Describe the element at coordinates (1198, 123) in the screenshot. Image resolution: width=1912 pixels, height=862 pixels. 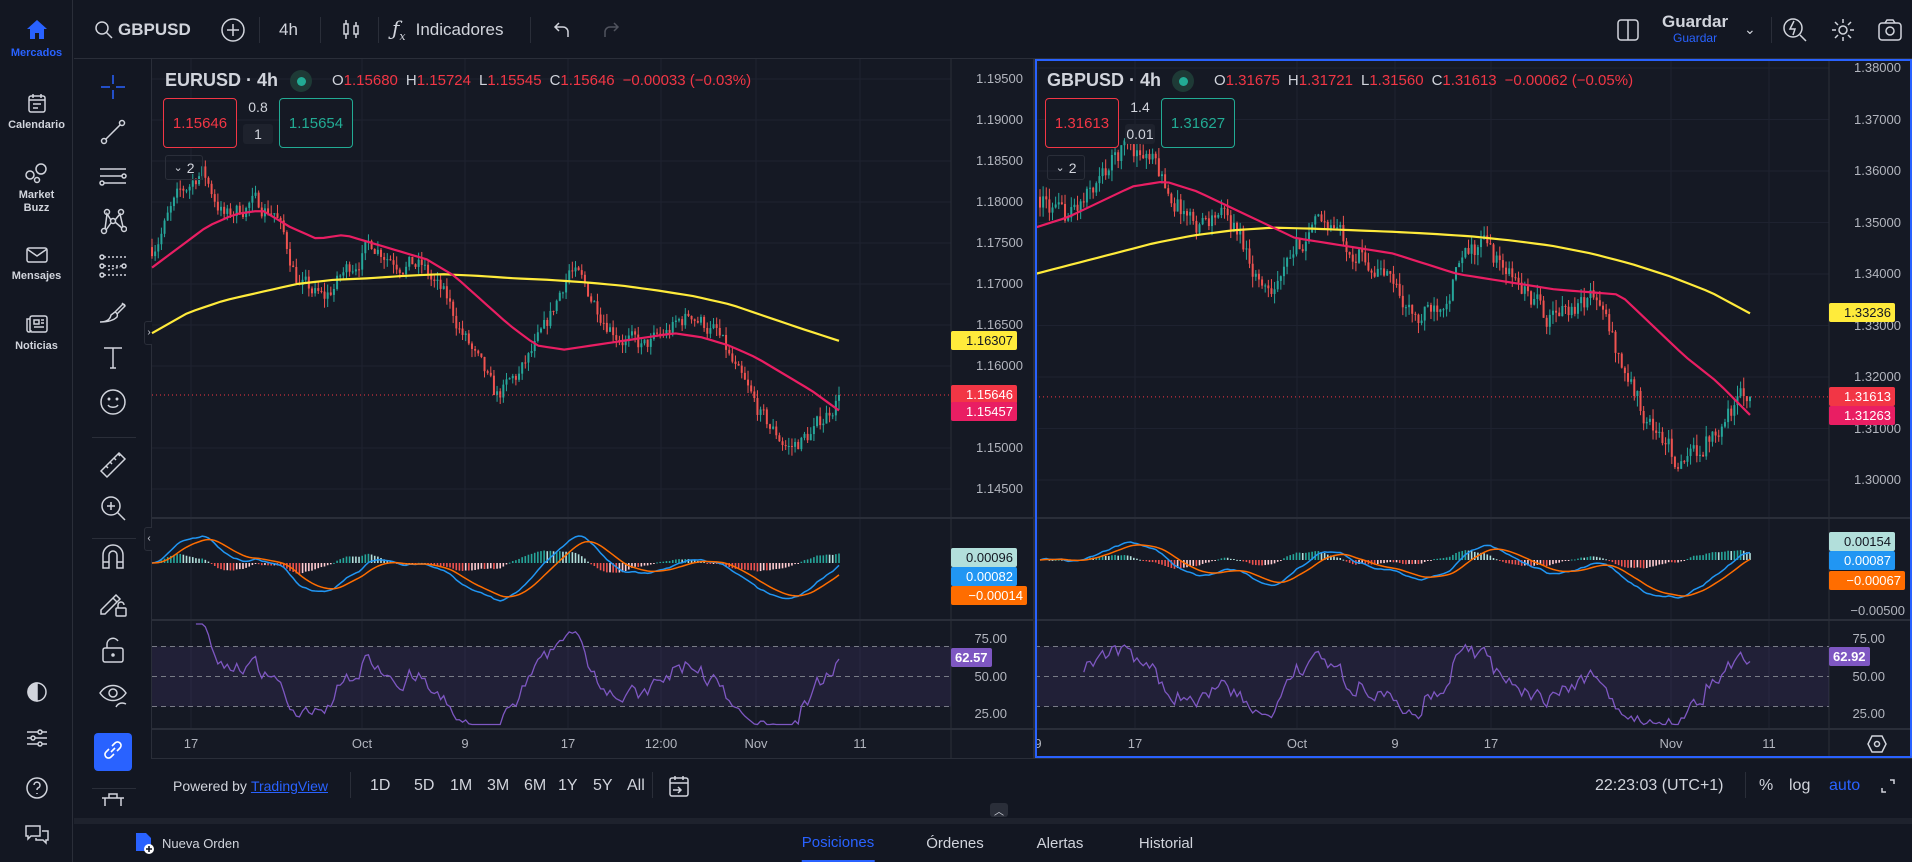
I see `buy-button: 1.31627` at that location.